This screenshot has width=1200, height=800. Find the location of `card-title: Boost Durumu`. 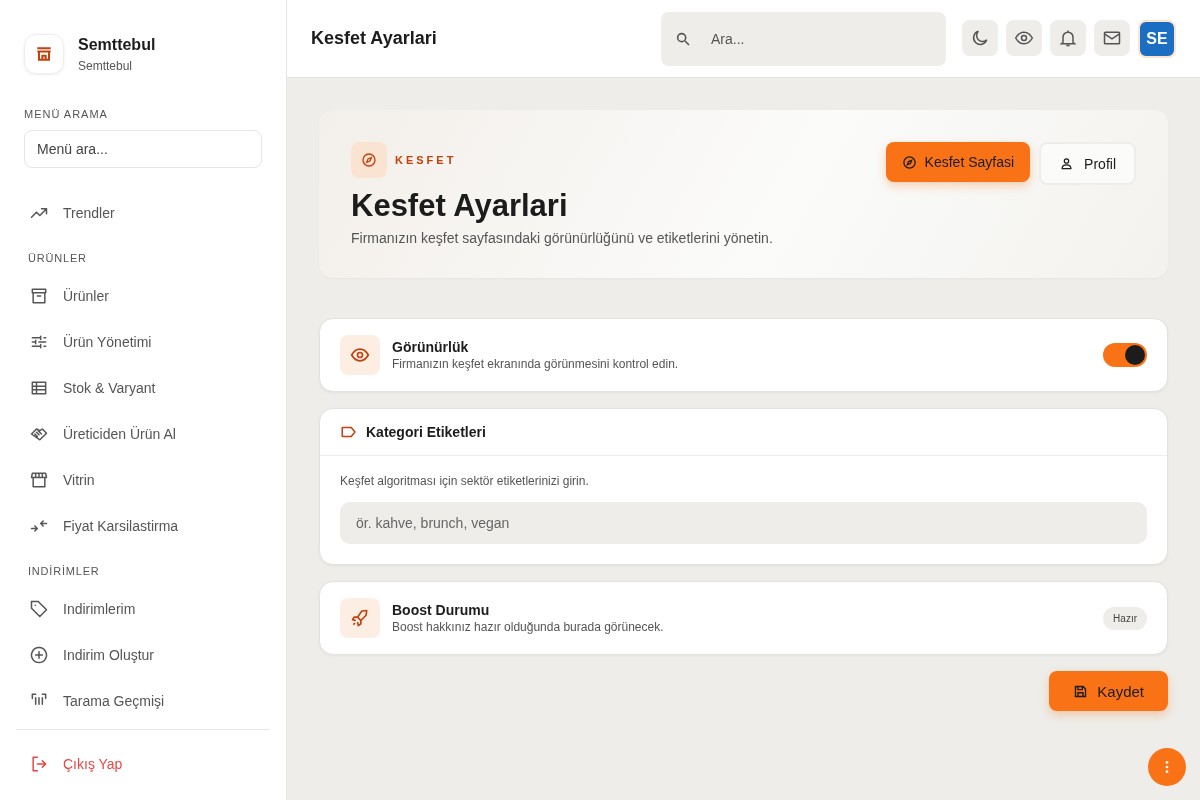

card-title: Boost Durumu is located at coordinates (441, 610).